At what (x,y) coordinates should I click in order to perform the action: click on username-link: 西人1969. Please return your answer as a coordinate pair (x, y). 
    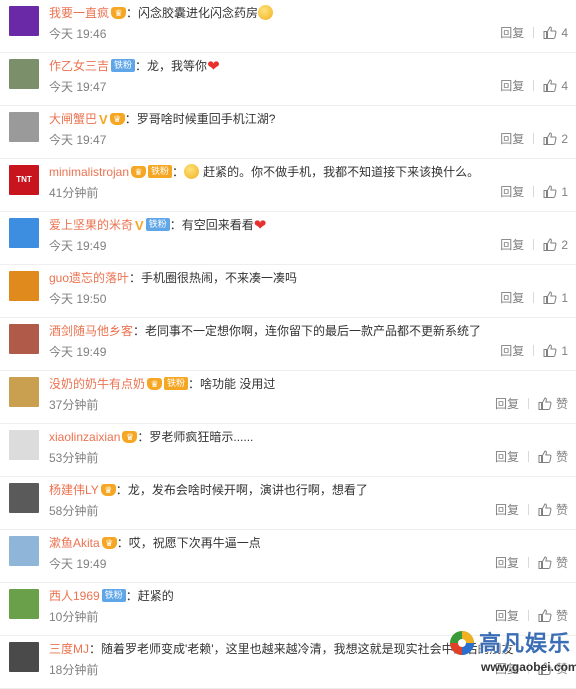
    Looking at the image, I should click on (74, 596).